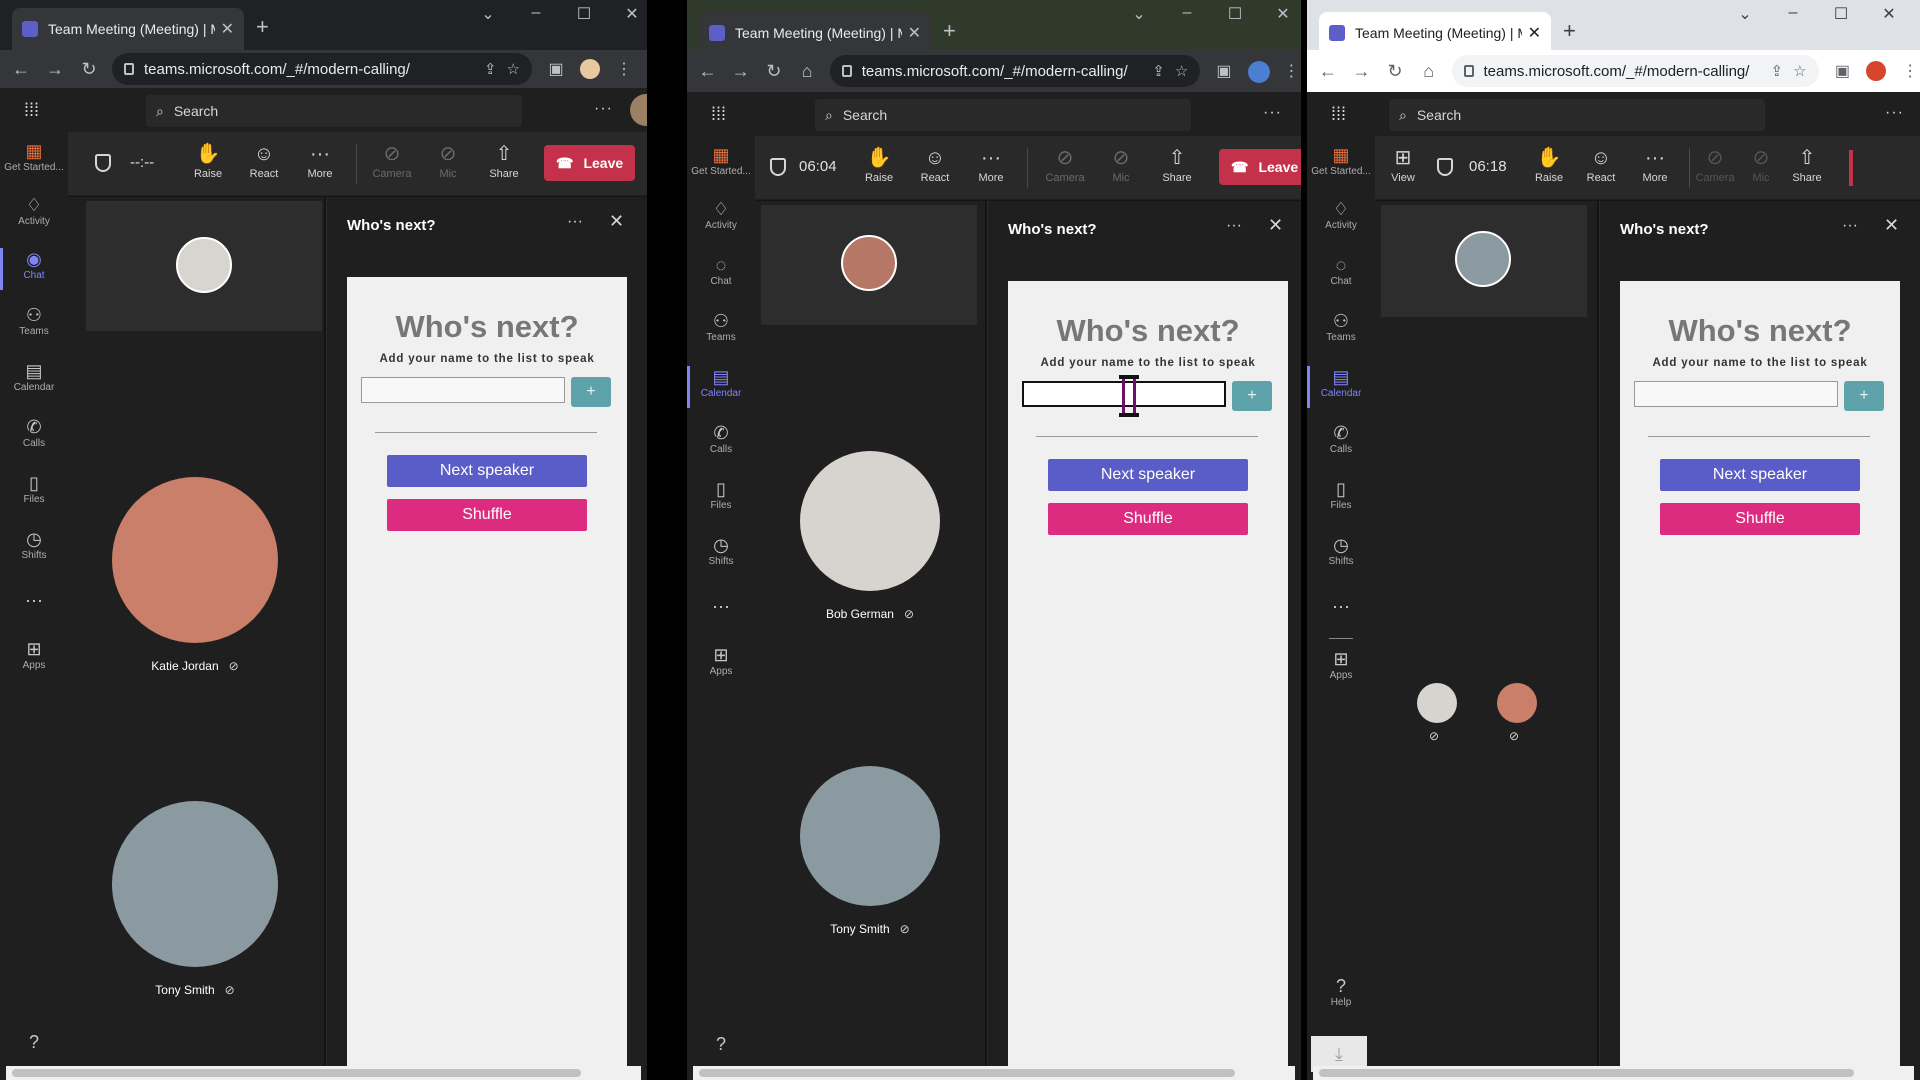  What do you see at coordinates (590, 163) in the screenshot?
I see `leave-button: ☎ Leave` at bounding box center [590, 163].